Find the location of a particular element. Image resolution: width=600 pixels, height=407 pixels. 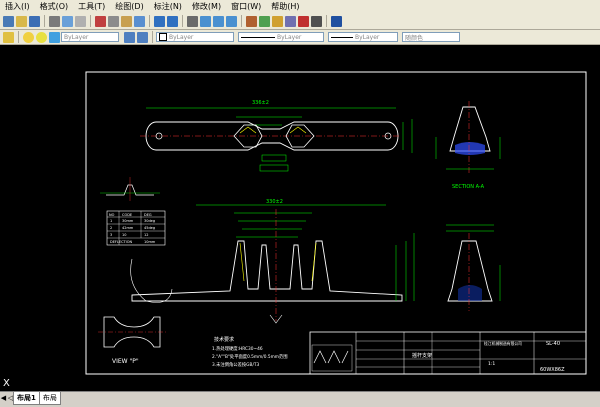

note-line: 1.热处理硬度:HRC30~46 is located at coordinates (237, 348).